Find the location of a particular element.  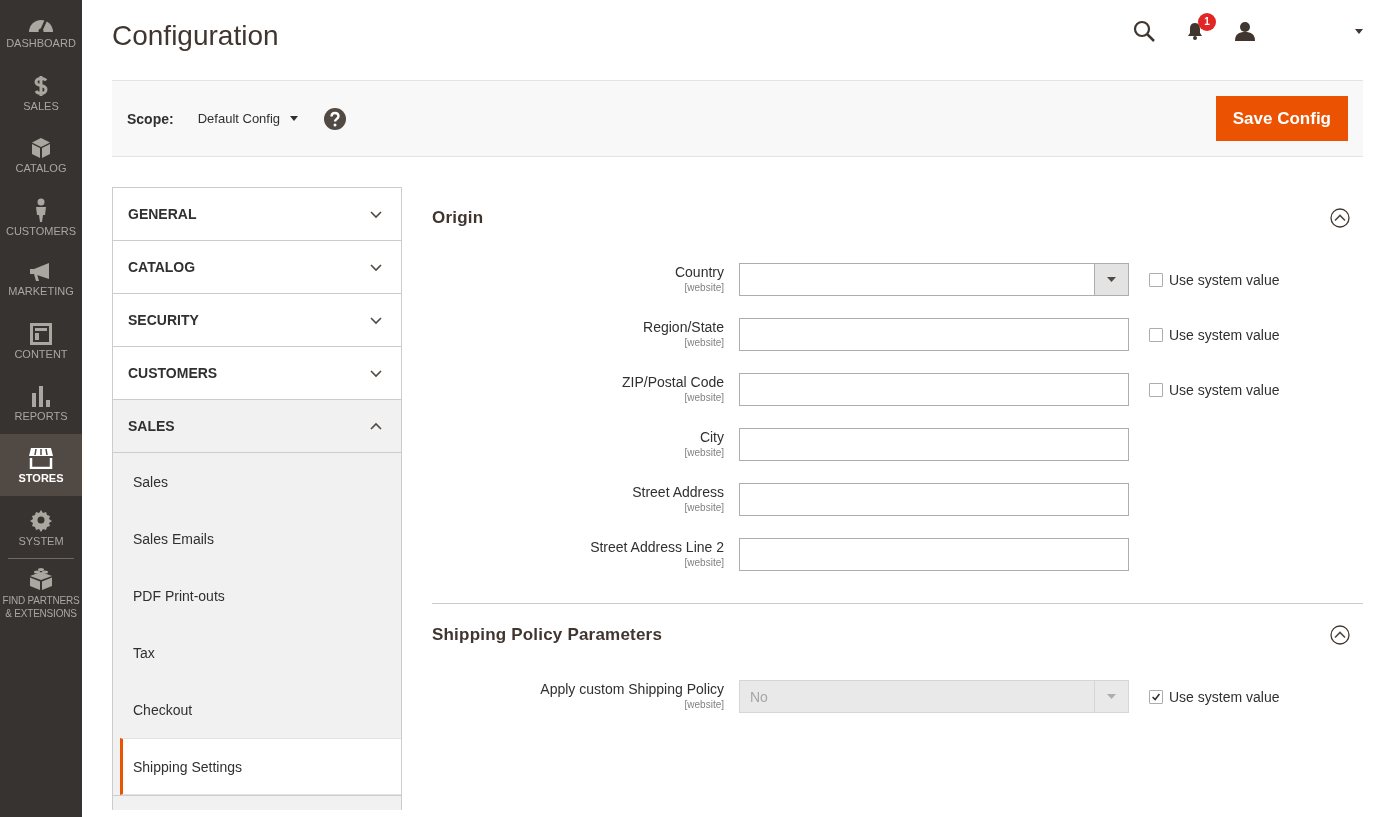

menu-item: REPORTS is located at coordinates (41, 403).